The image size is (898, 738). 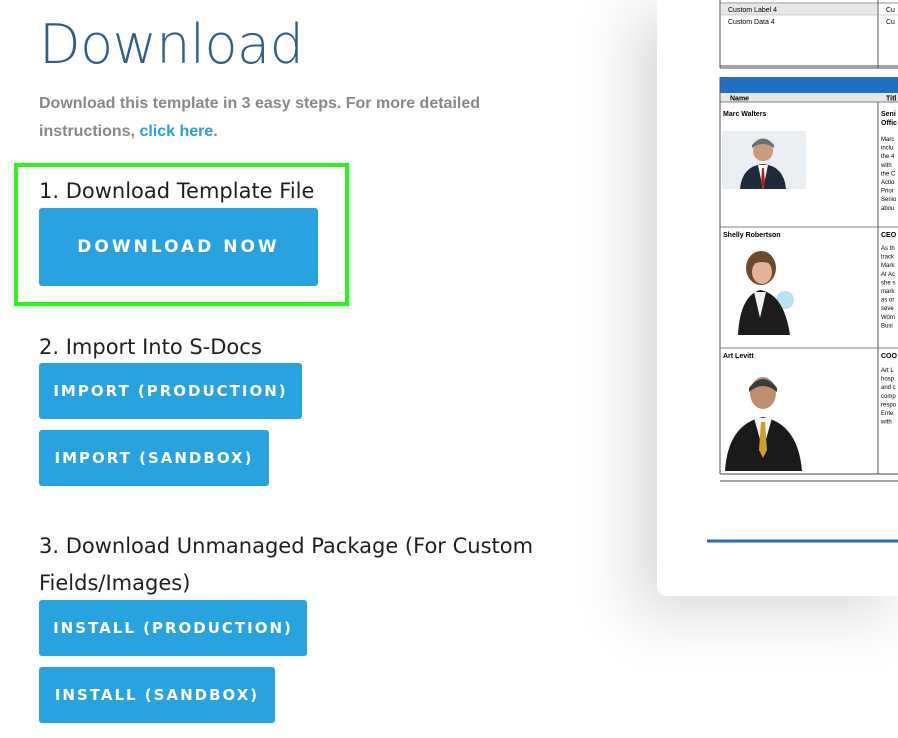 I want to click on table-header-bar, so click(x=809, y=85).